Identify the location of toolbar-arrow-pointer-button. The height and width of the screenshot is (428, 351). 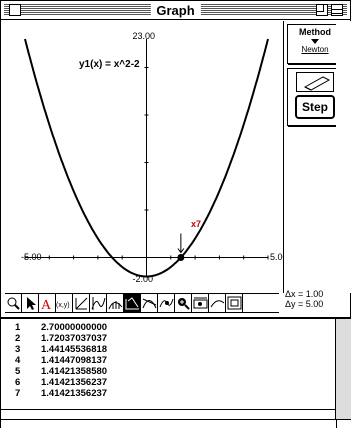
(30, 303).